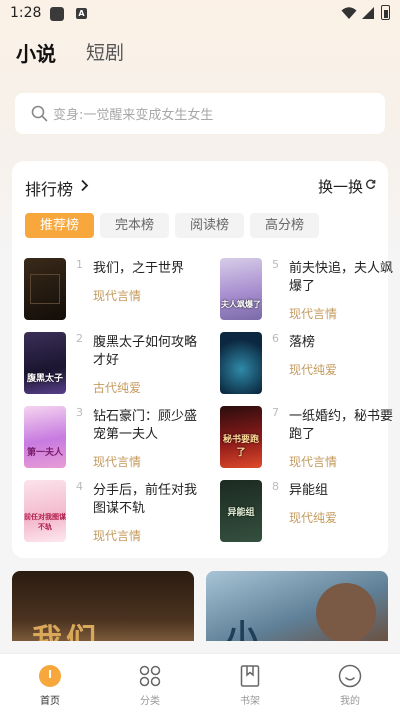  Describe the element at coordinates (50, 701) in the screenshot. I see `nav-label: 首页` at that location.